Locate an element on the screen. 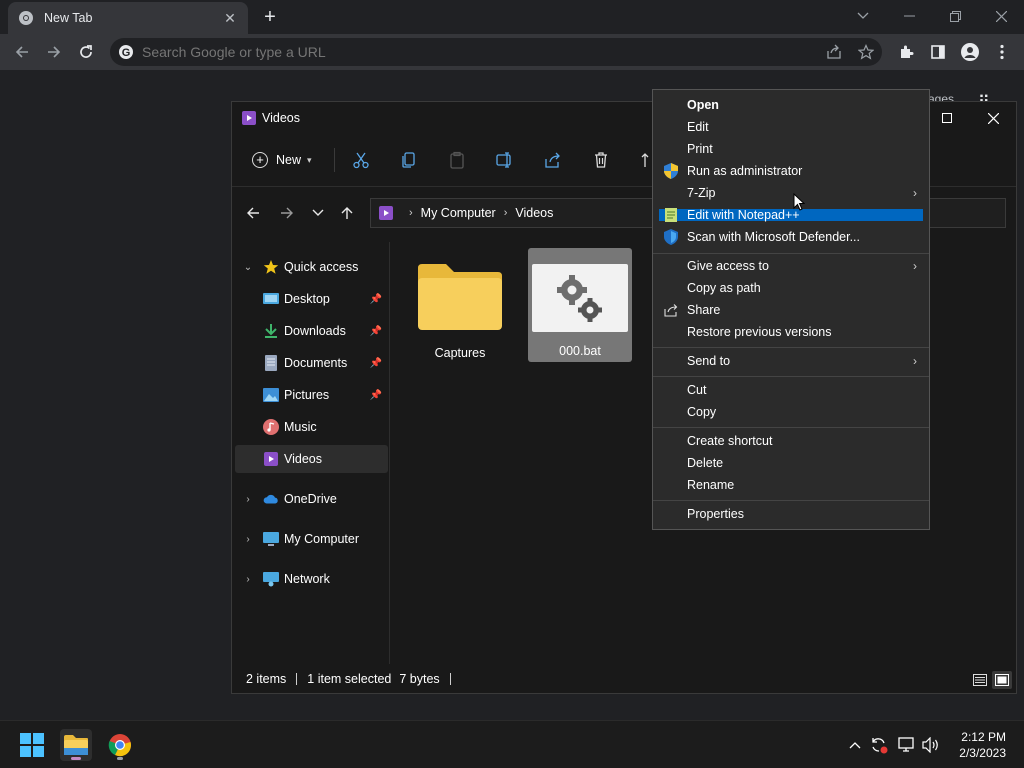 The image size is (1024, 768). menu-item-run-as-administrator: Run as administrator is located at coordinates (791, 171).